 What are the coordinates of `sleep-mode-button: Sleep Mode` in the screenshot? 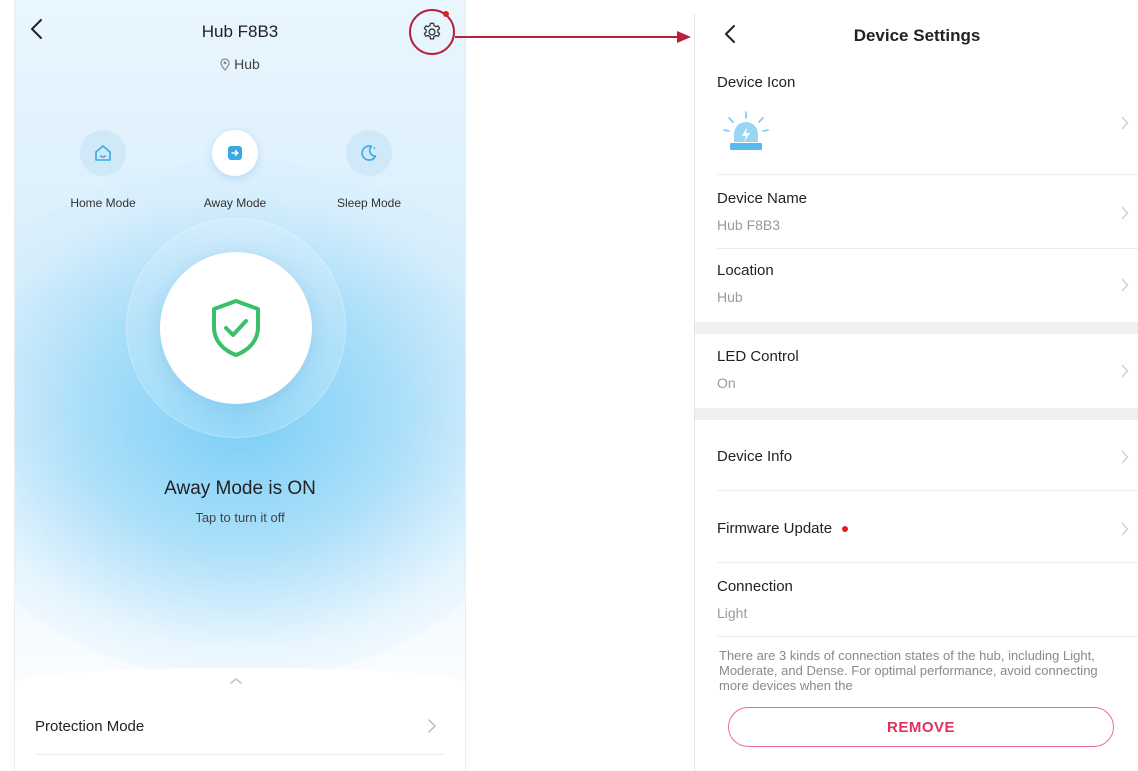 It's located at (369, 170).